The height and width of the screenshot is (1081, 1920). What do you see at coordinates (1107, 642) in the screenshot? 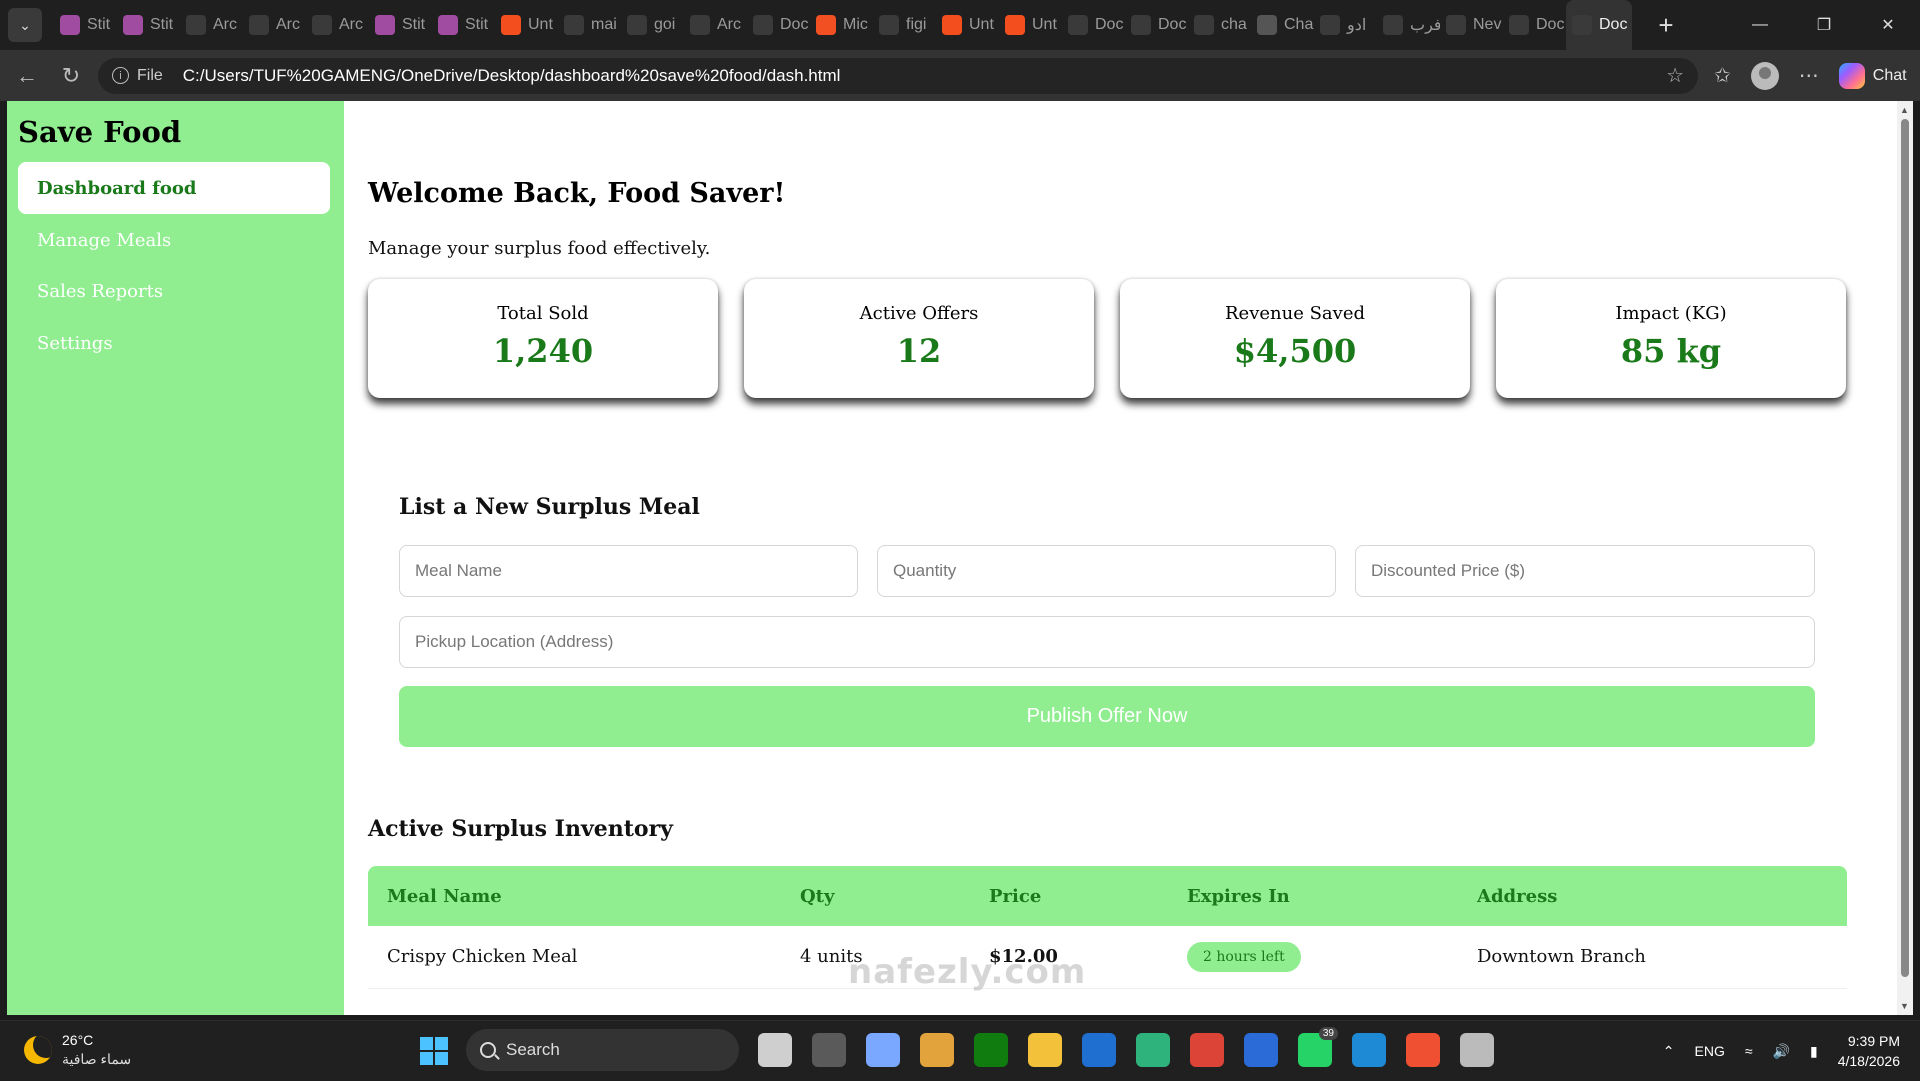
I see `pickup-location-input` at bounding box center [1107, 642].